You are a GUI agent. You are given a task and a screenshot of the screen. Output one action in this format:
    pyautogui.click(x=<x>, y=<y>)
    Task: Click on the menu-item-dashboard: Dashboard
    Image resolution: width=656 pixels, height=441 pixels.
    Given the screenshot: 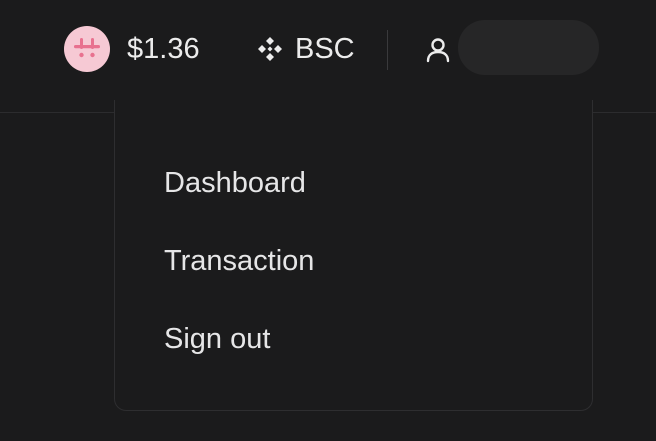 What is the action you would take?
    pyautogui.click(x=235, y=183)
    